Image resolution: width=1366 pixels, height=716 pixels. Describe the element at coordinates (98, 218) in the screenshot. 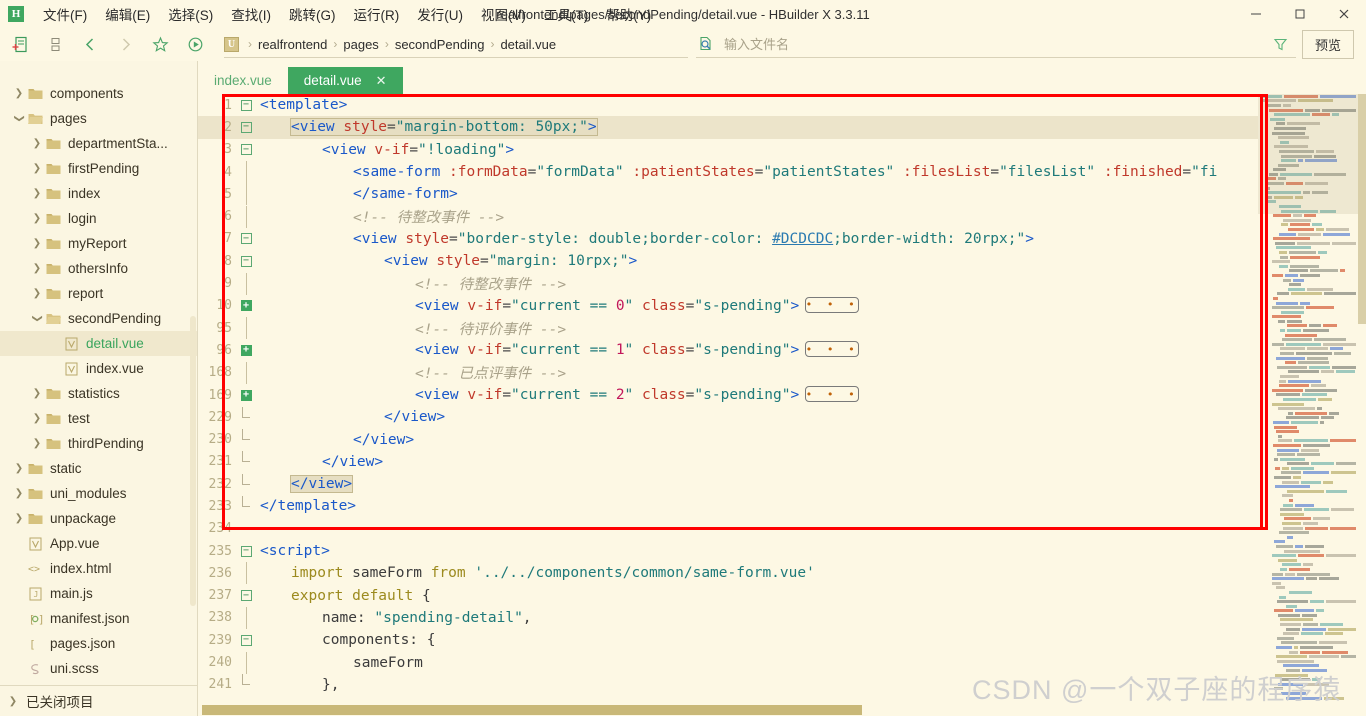

I see `tree-item-login: ❯ login` at that location.